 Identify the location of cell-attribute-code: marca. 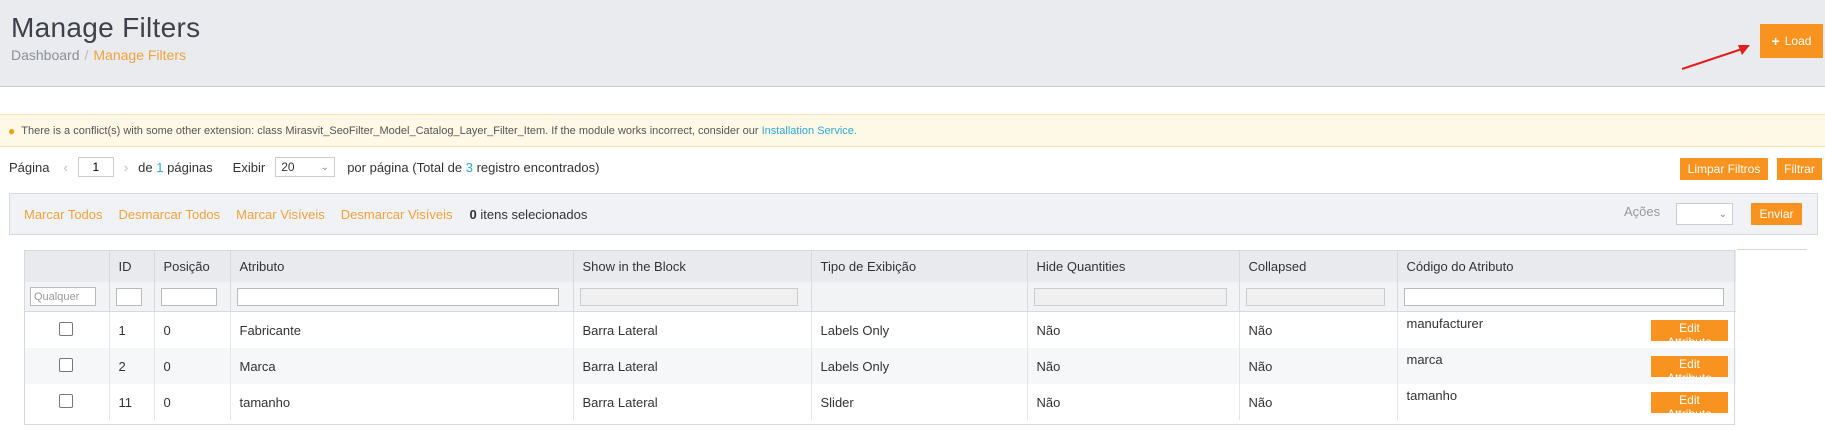
(1424, 359).